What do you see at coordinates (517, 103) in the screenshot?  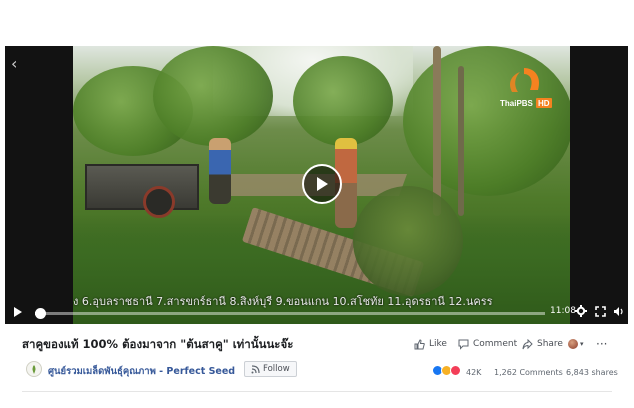 I see `svg-text: ThaiPBS` at bounding box center [517, 103].